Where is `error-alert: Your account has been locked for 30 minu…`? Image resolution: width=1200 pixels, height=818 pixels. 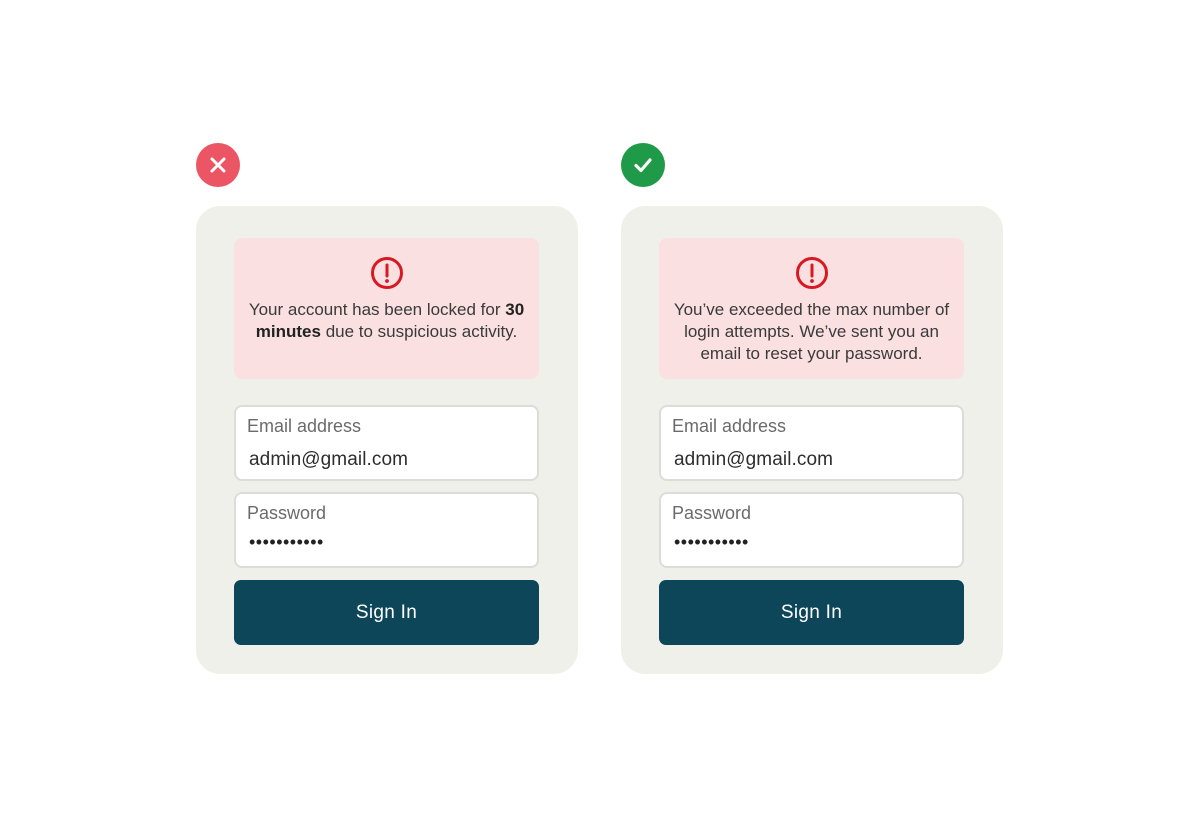
error-alert: Your account has been locked for 30 minu… is located at coordinates (386, 308).